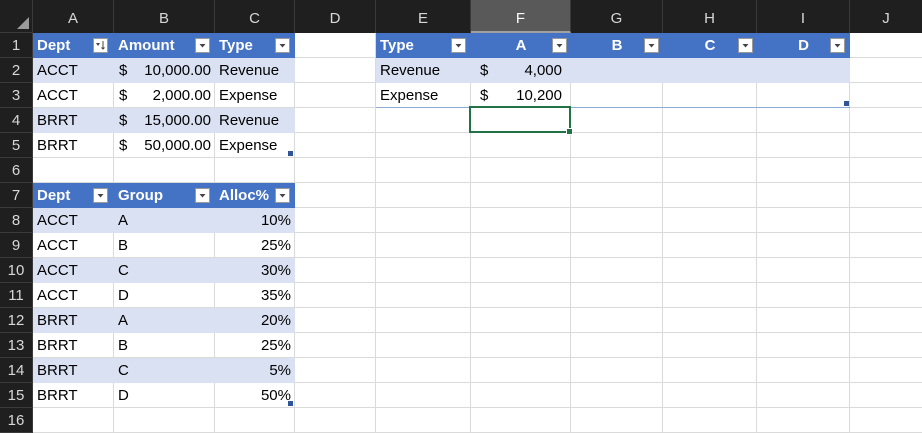 The height and width of the screenshot is (433, 922). What do you see at coordinates (335, 16) in the screenshot?
I see `column-header-d: D` at bounding box center [335, 16].